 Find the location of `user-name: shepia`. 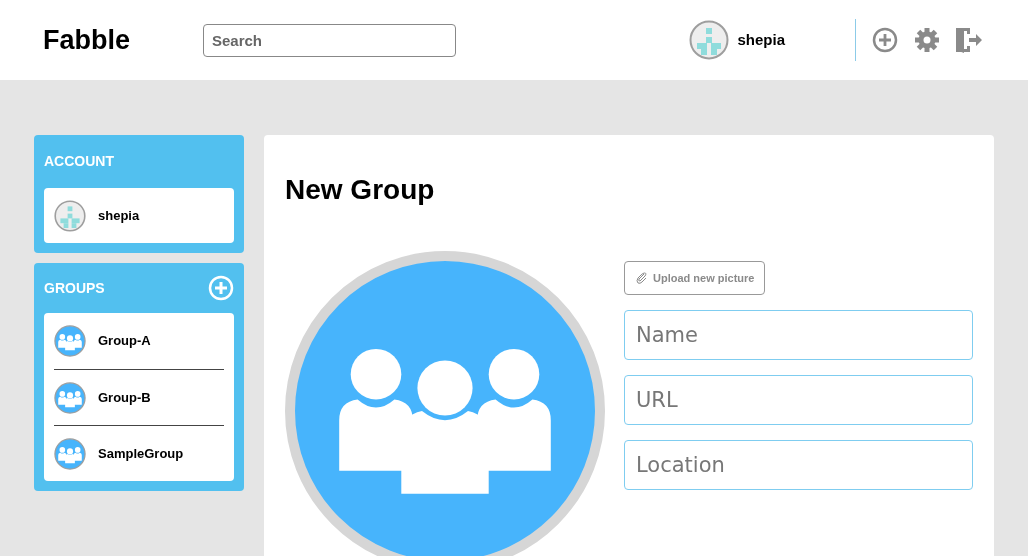

user-name: shepia is located at coordinates (761, 40).